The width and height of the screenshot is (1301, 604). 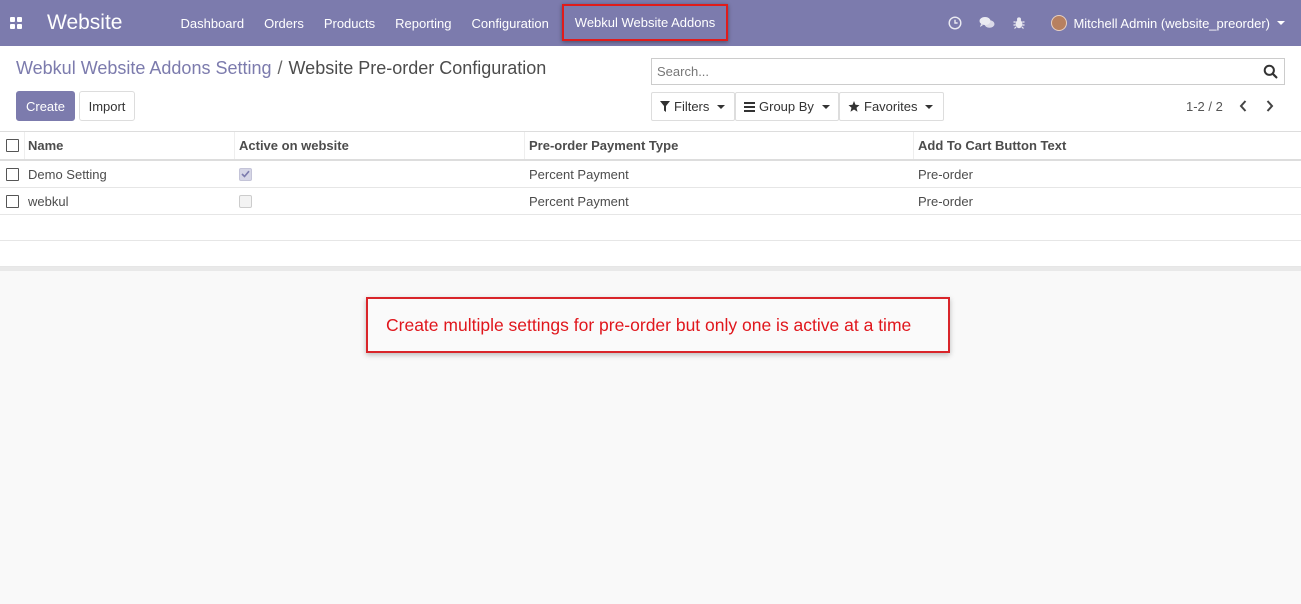 I want to click on app-brand: Website, so click(x=84, y=23).